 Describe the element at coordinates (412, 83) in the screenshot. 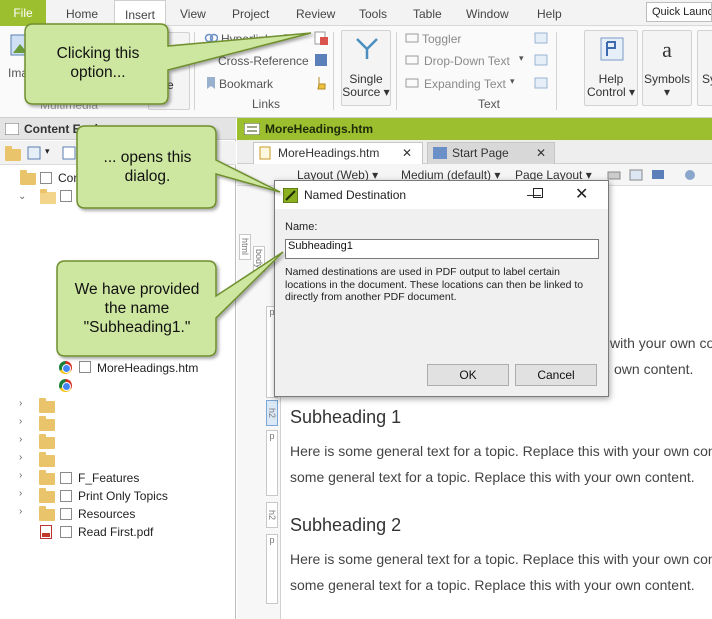

I see `expanding-text-icon` at that location.